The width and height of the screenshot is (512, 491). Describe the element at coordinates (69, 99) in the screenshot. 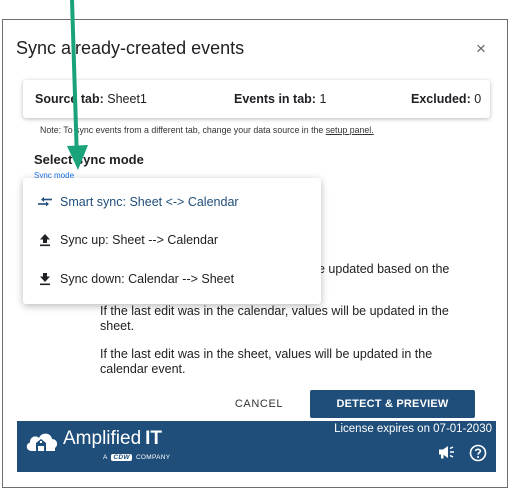

I see `source-tab-label: Source tab:` at that location.